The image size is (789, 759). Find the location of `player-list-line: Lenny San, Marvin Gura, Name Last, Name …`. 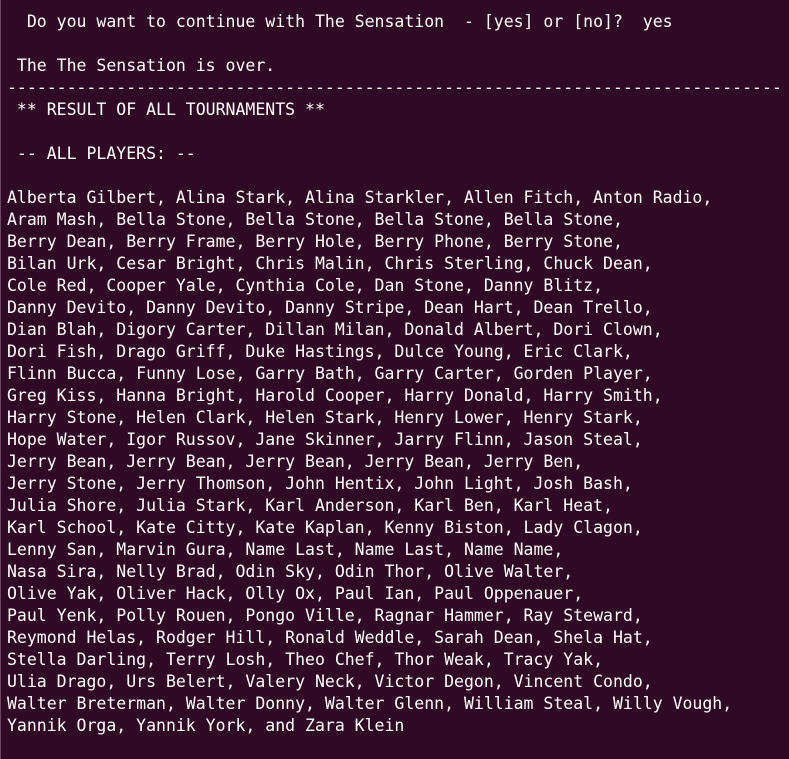

player-list-line: Lenny San, Marvin Gura, Name Last, Name … is located at coordinates (285, 549).